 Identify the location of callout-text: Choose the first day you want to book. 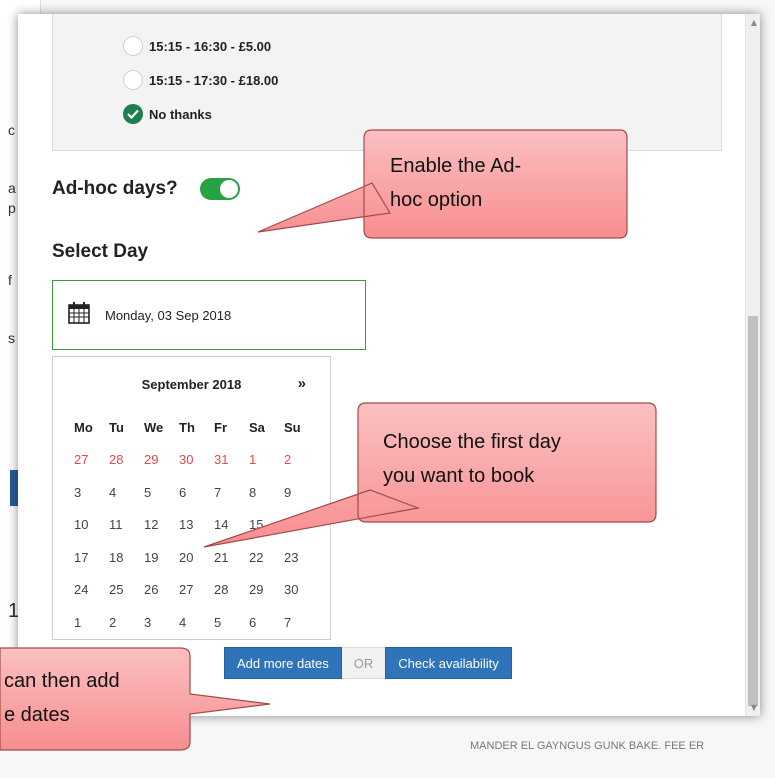
(513, 459).